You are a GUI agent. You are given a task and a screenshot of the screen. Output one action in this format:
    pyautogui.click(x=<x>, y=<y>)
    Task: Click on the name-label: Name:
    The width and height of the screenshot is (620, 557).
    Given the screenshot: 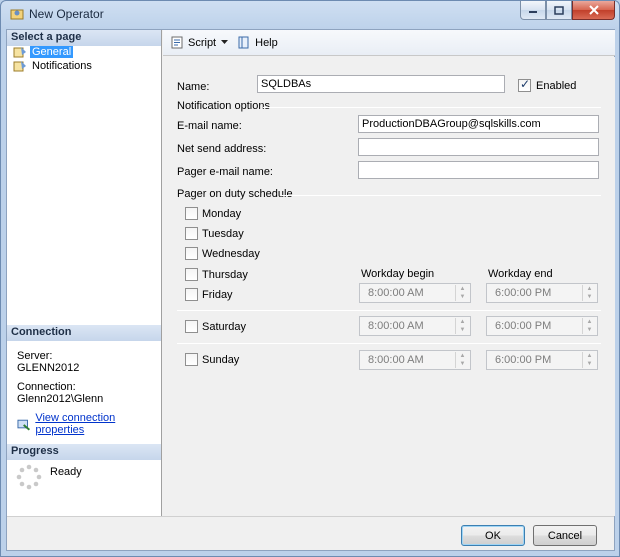 What is the action you would take?
    pyautogui.click(x=193, y=87)
    